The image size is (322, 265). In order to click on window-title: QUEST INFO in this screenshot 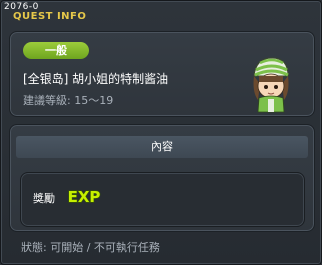, I will do `click(50, 16)`.